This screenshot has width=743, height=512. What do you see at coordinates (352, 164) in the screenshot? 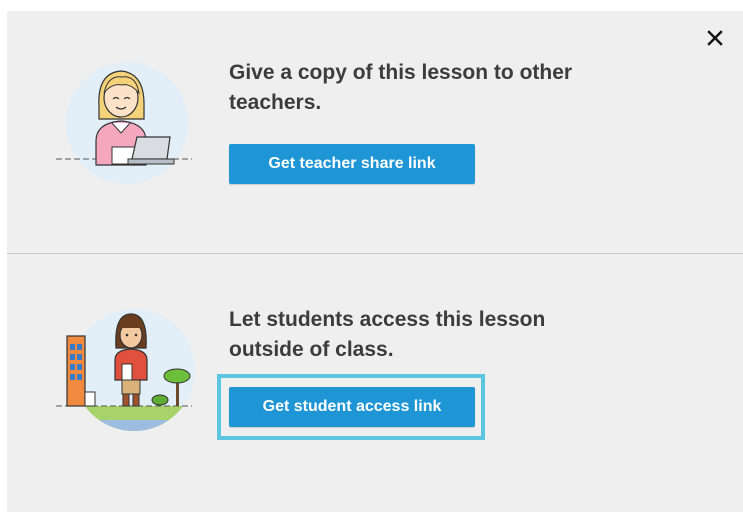
I see `get-teacher-share-link-button: Get teacher share link` at bounding box center [352, 164].